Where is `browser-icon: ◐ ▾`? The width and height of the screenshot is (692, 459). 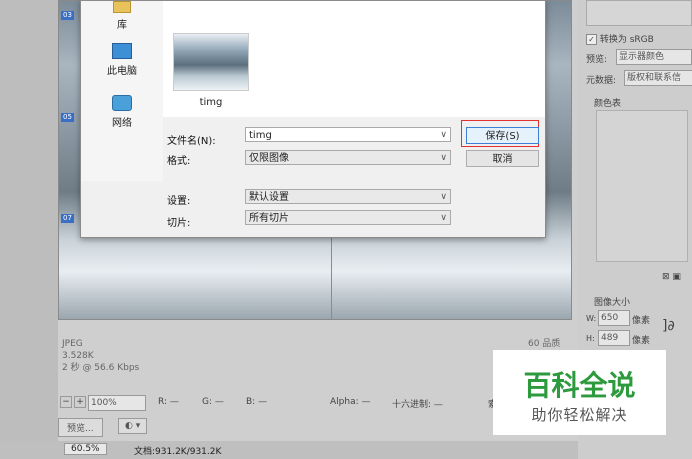 browser-icon: ◐ ▾ is located at coordinates (133, 426).